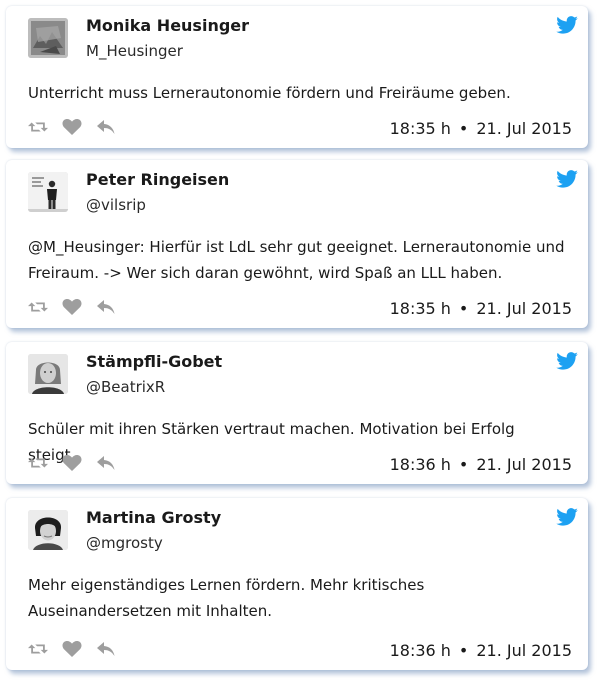 The height and width of the screenshot is (685, 608). I want to click on author-name: Monika Heusinger, so click(167, 25).